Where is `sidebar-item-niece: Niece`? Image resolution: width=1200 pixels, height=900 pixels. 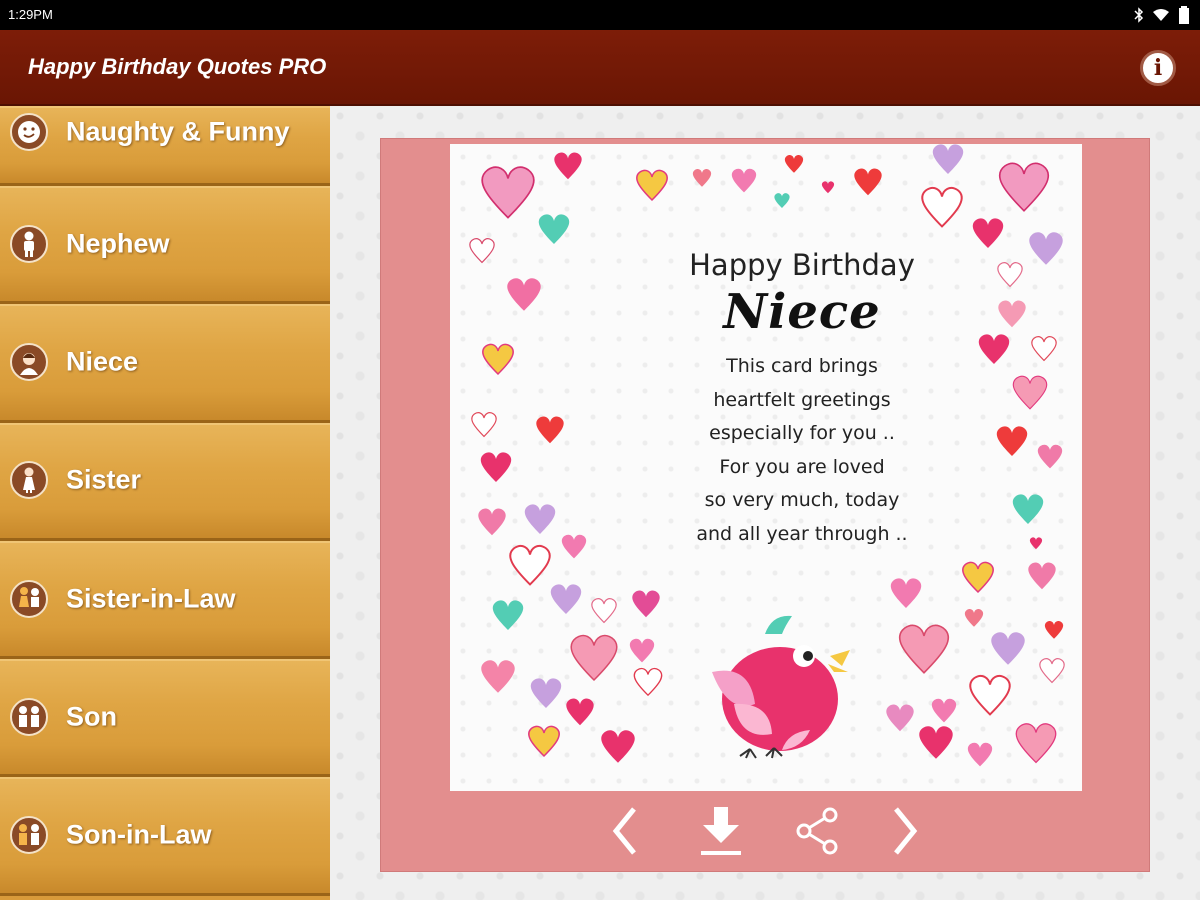
sidebar-item-niece: Niece is located at coordinates (165, 363).